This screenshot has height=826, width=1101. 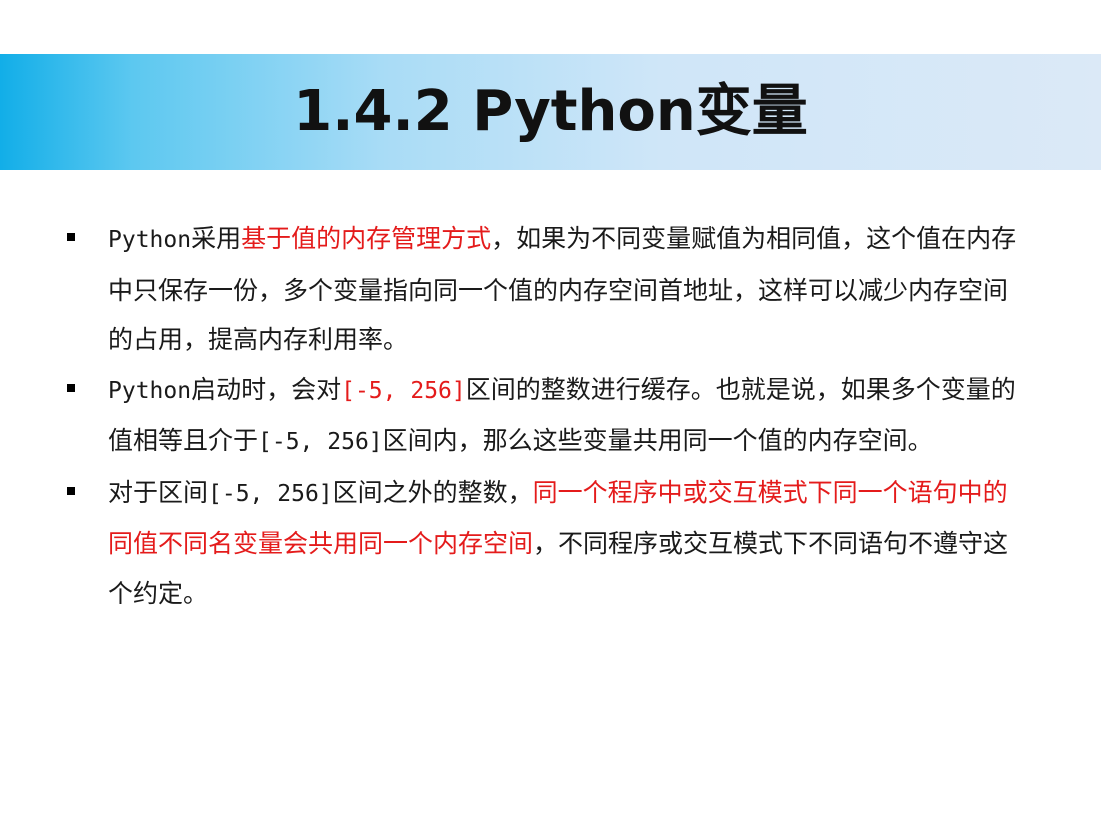 What do you see at coordinates (216, 238) in the screenshot?
I see `text-segment: 采用` at bounding box center [216, 238].